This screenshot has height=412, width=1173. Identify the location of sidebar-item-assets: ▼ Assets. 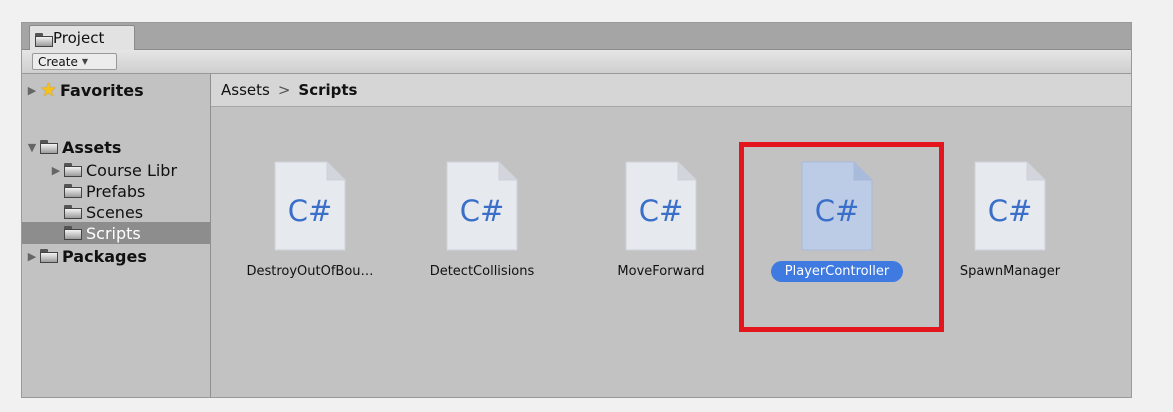
(74, 147).